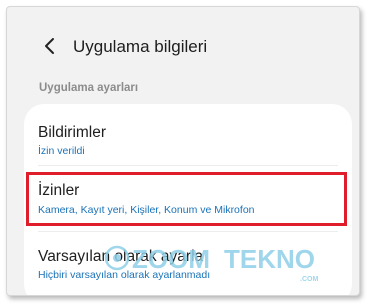 This screenshot has height=305, width=370. I want to click on back-button, so click(50, 46).